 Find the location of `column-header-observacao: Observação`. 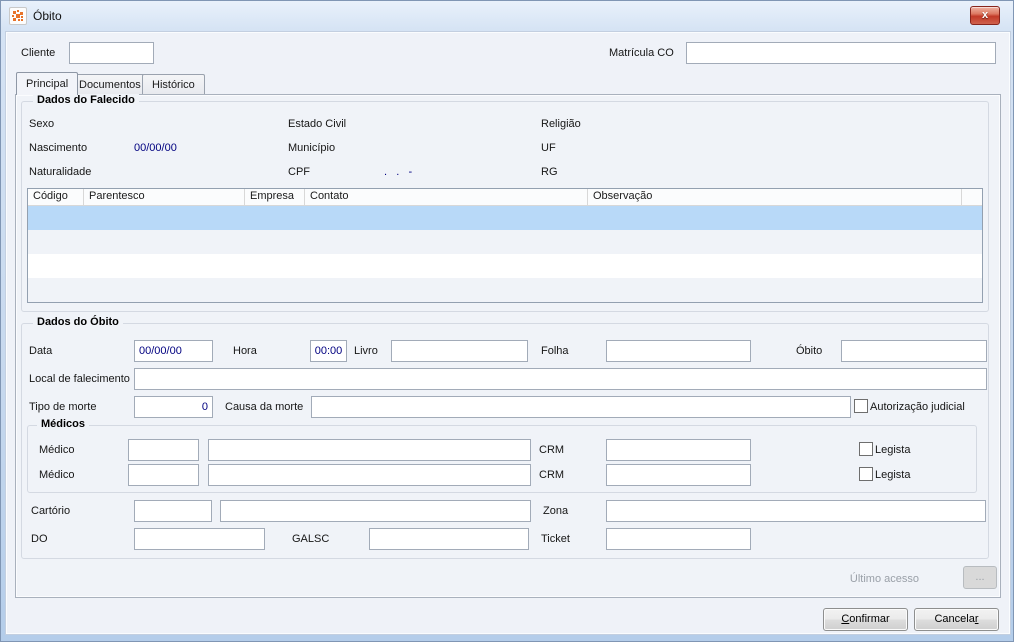

column-header-observacao: Observação is located at coordinates (775, 197).